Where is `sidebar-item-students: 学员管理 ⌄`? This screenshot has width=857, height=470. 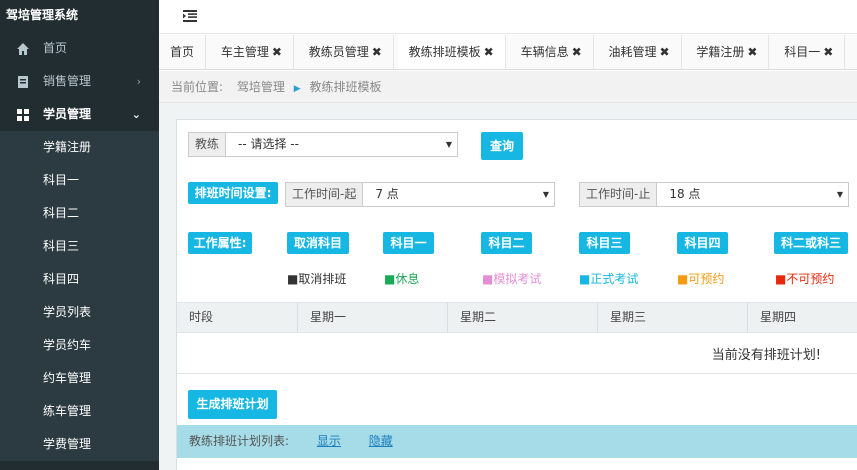
sidebar-item-students: 学员管理 ⌄ is located at coordinates (79, 114).